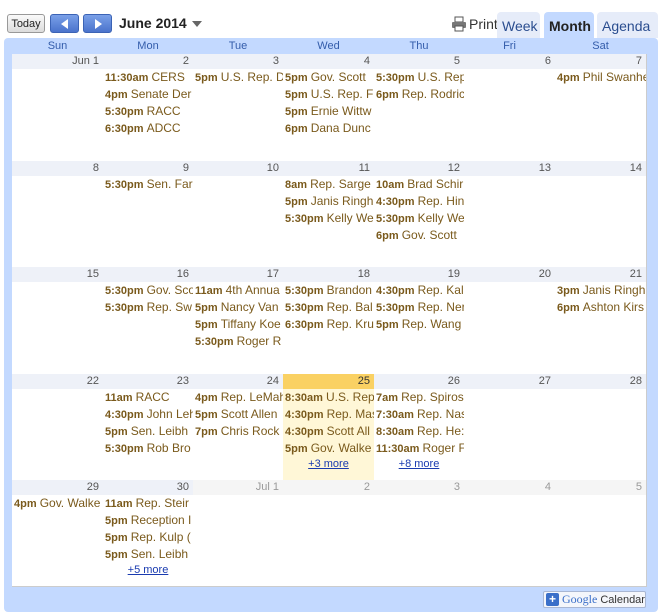  What do you see at coordinates (58, 321) in the screenshot?
I see `day-cell: 15` at bounding box center [58, 321].